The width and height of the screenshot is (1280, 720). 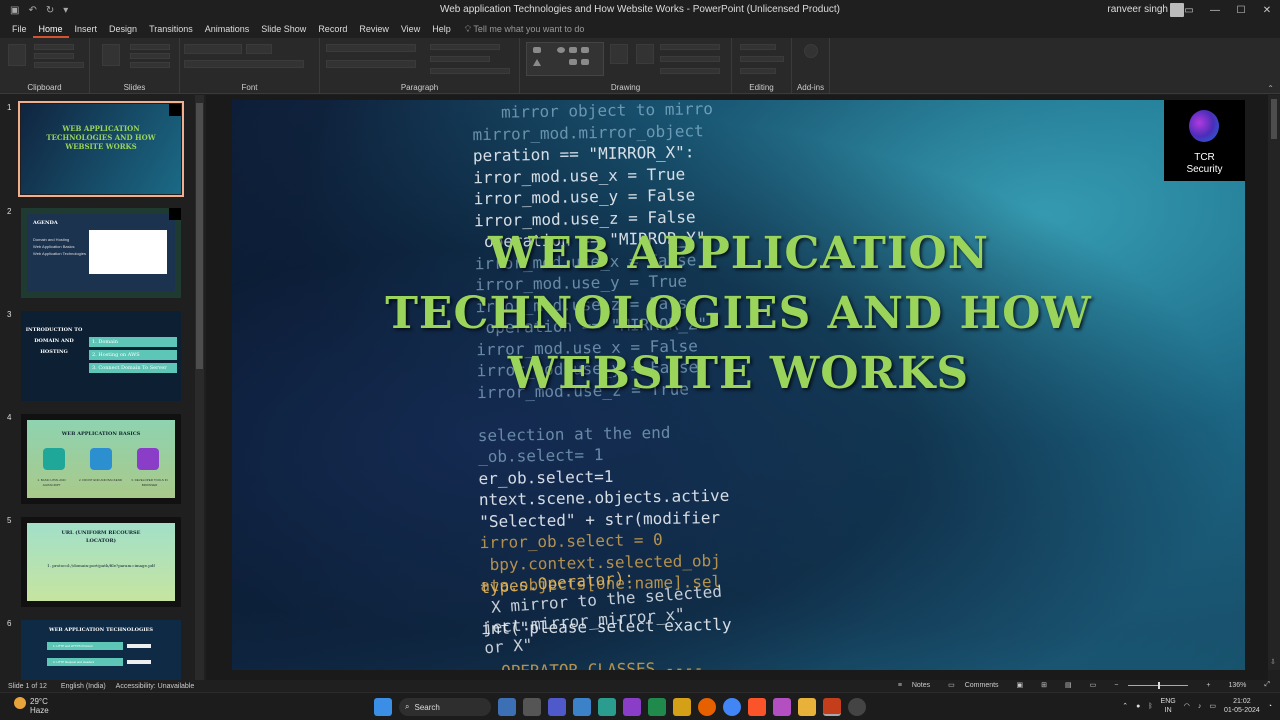 I want to click on start-icon, so click(x=383, y=707).